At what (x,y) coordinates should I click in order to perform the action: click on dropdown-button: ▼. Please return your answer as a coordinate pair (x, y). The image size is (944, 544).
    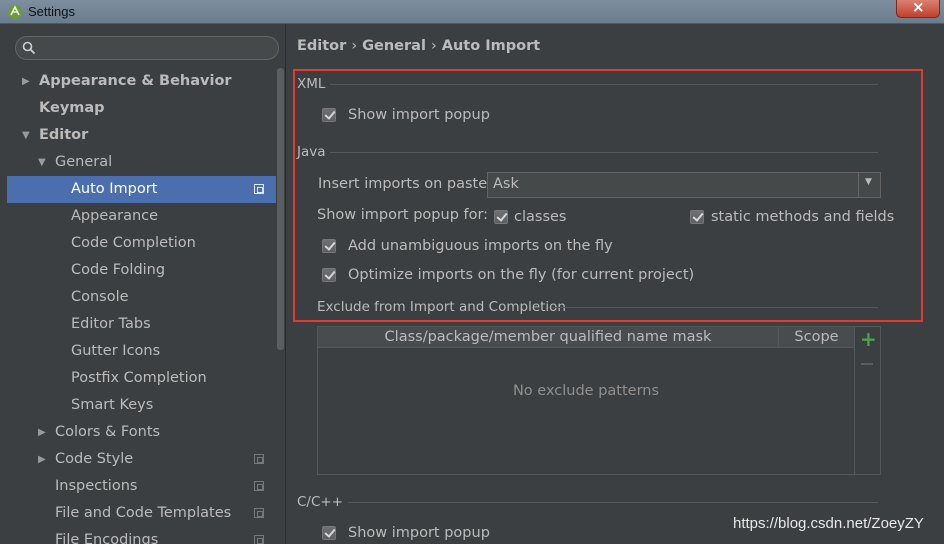
    Looking at the image, I should click on (869, 185).